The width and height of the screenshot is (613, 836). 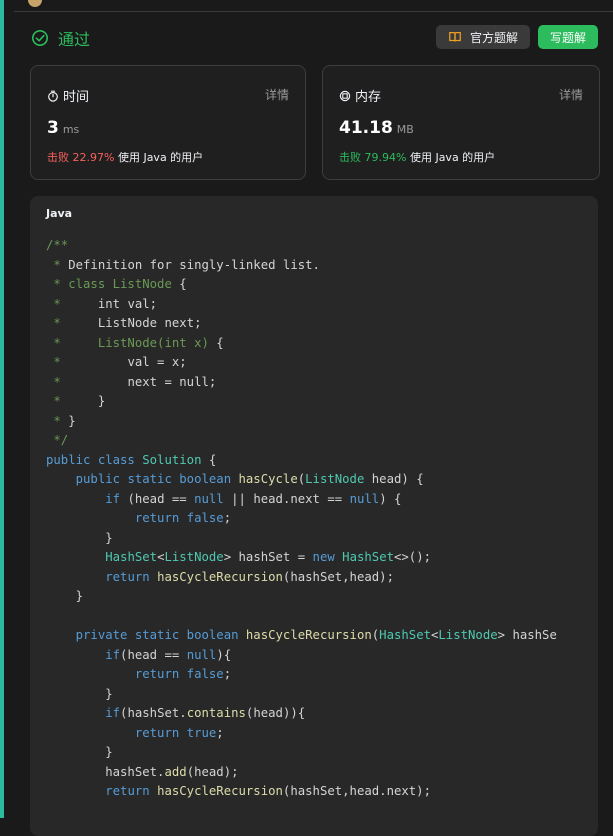 I want to click on code-line: * ListNode next;, so click(x=322, y=324).